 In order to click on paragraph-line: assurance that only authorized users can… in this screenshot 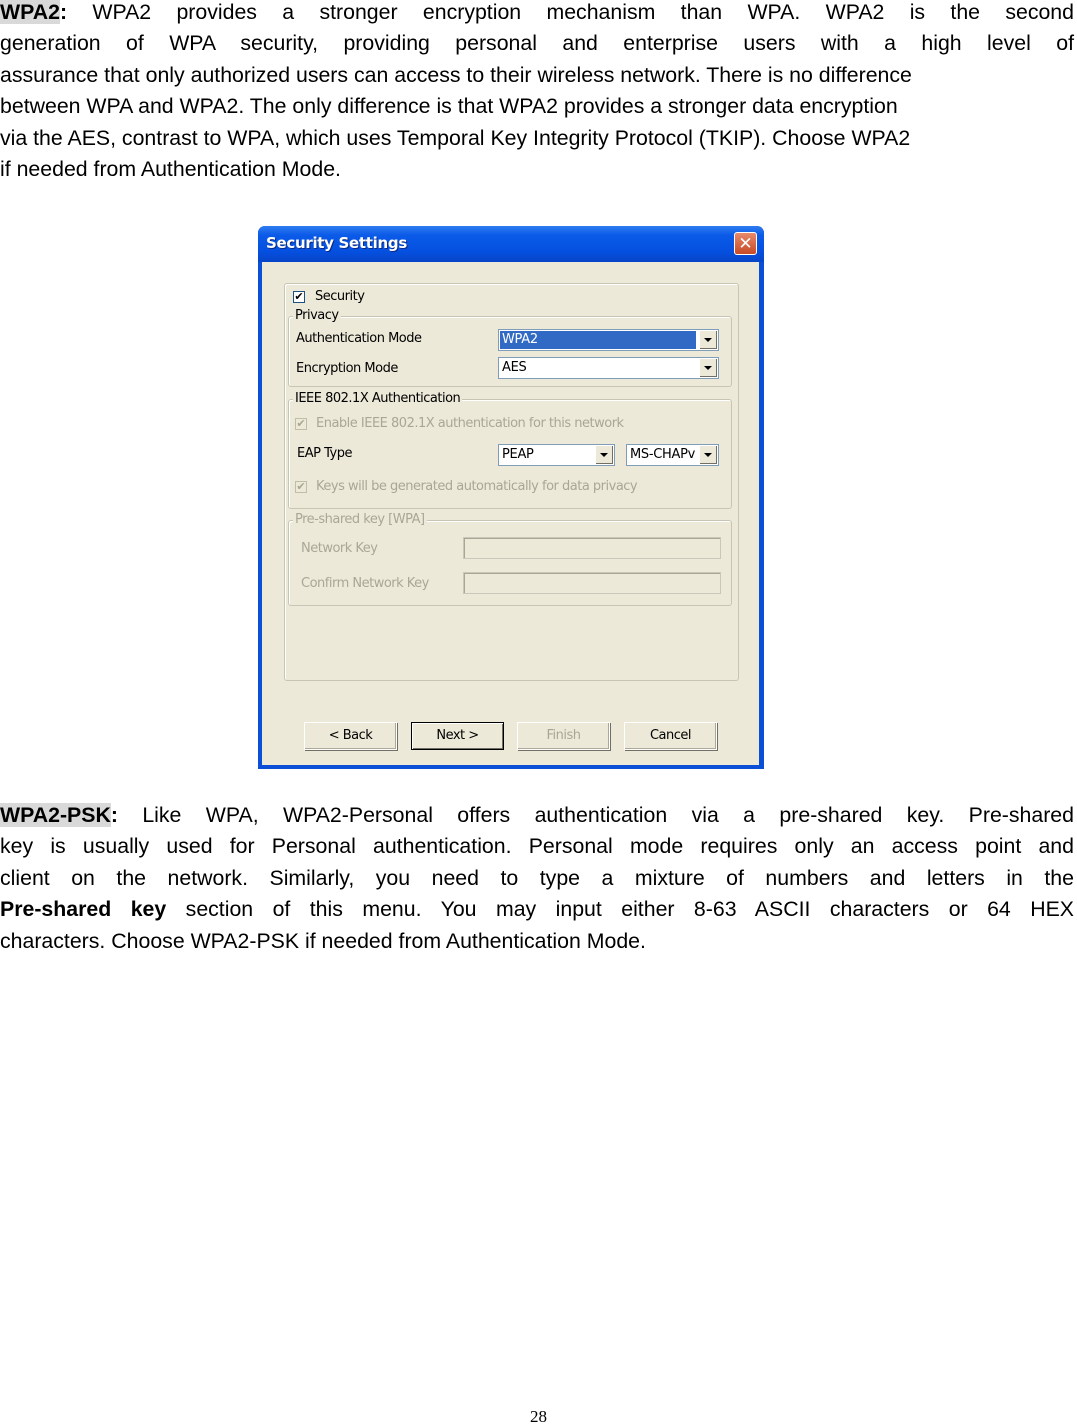, I will do `click(456, 74)`.